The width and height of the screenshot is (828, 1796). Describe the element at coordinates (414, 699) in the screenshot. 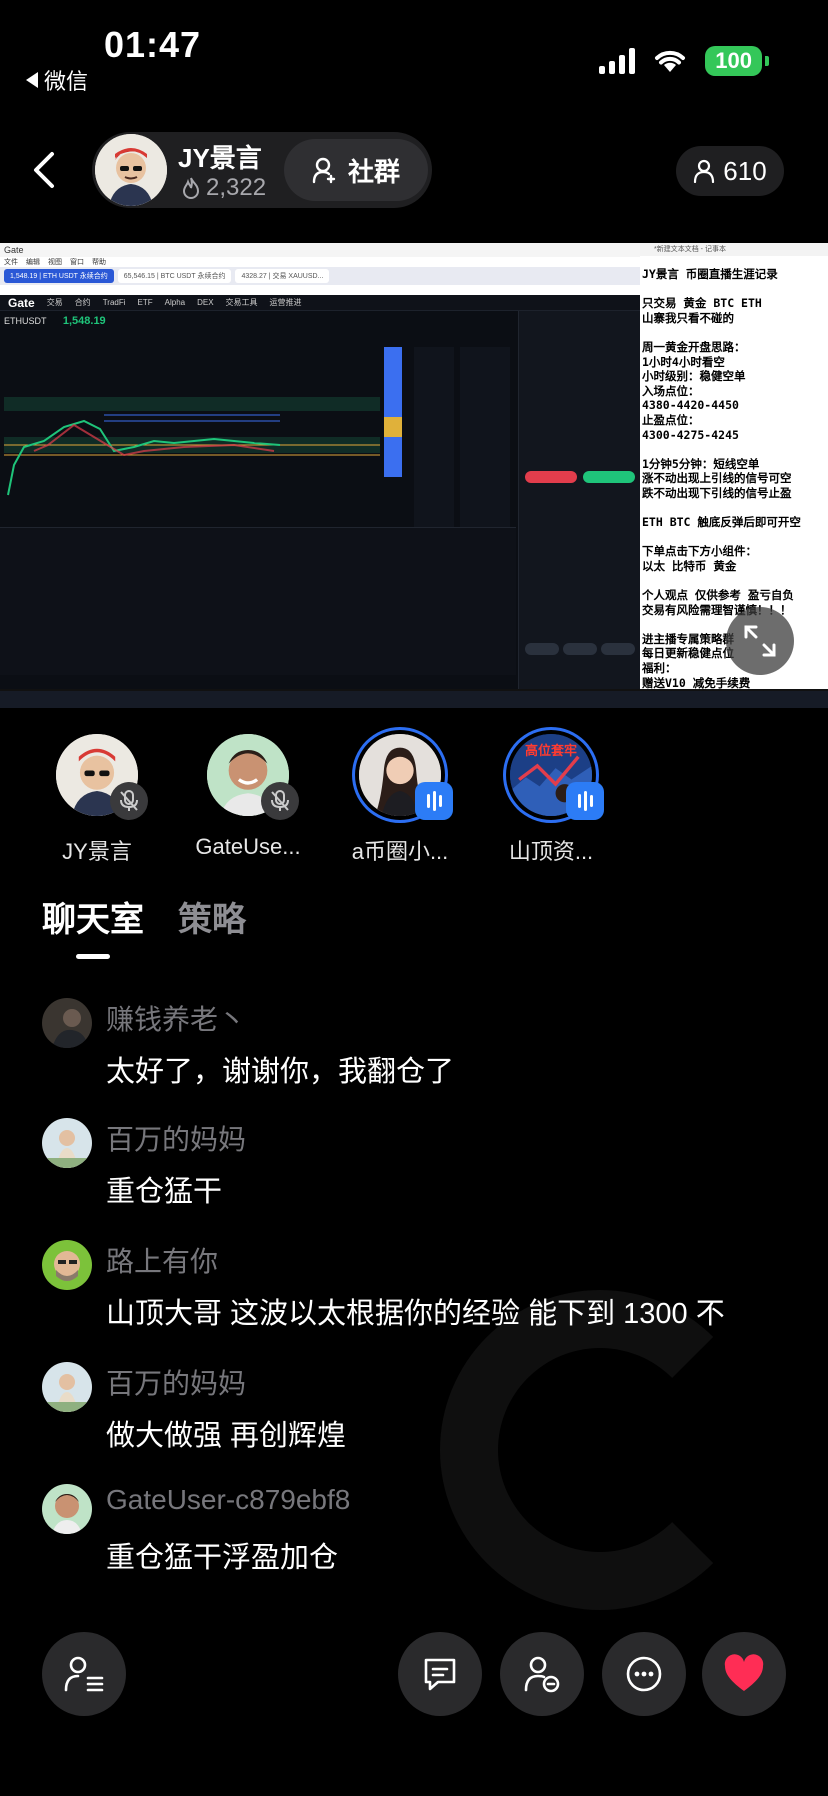

I see `windows-taskbar` at that location.